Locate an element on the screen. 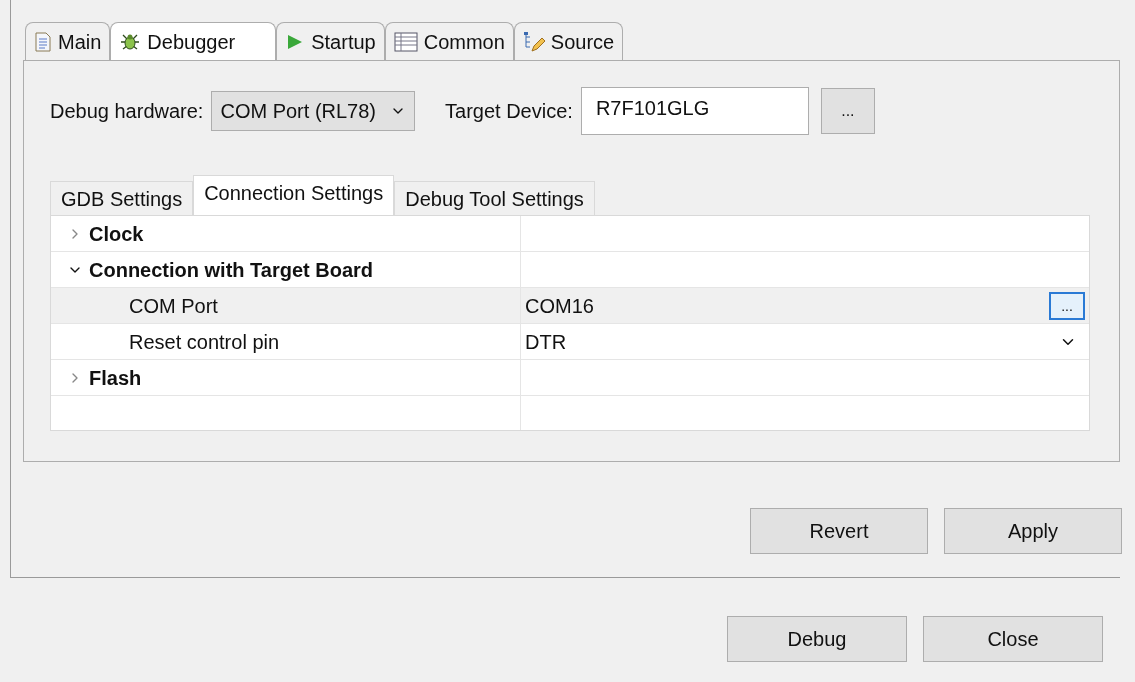  dialog-button: Debug is located at coordinates (817, 639).